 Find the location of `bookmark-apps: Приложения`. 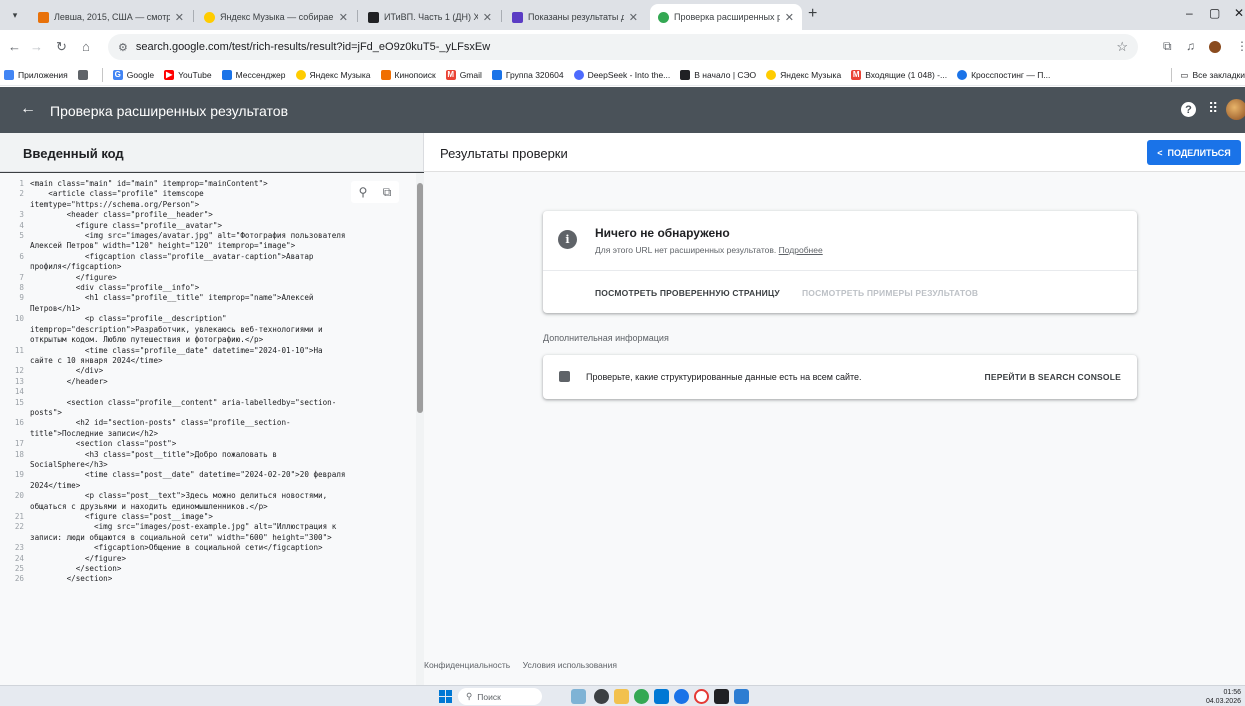

bookmark-apps: Приложения is located at coordinates (36, 74).